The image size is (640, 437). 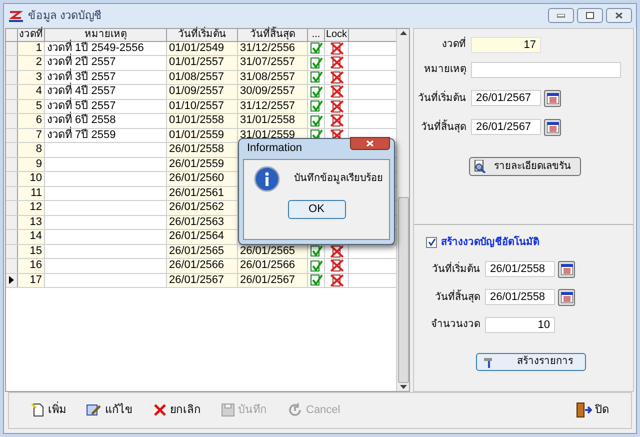 What do you see at coordinates (202, 208) in the screenshot?
I see `table-cell: 26/01/2562` at bounding box center [202, 208].